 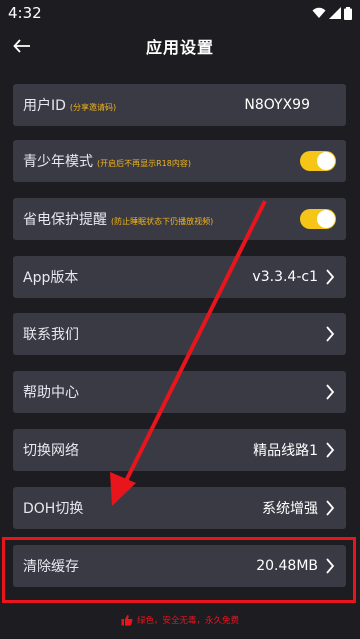 What do you see at coordinates (179, 277) in the screenshot?
I see `app-version-row: App版本 v3.3.4-c1` at bounding box center [179, 277].